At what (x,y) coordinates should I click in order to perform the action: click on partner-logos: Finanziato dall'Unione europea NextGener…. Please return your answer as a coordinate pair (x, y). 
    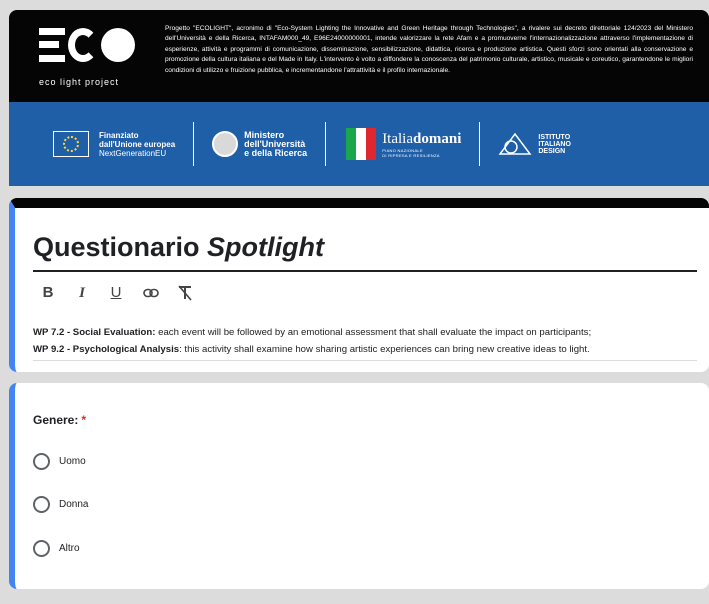
    Looking at the image, I should click on (359, 144).